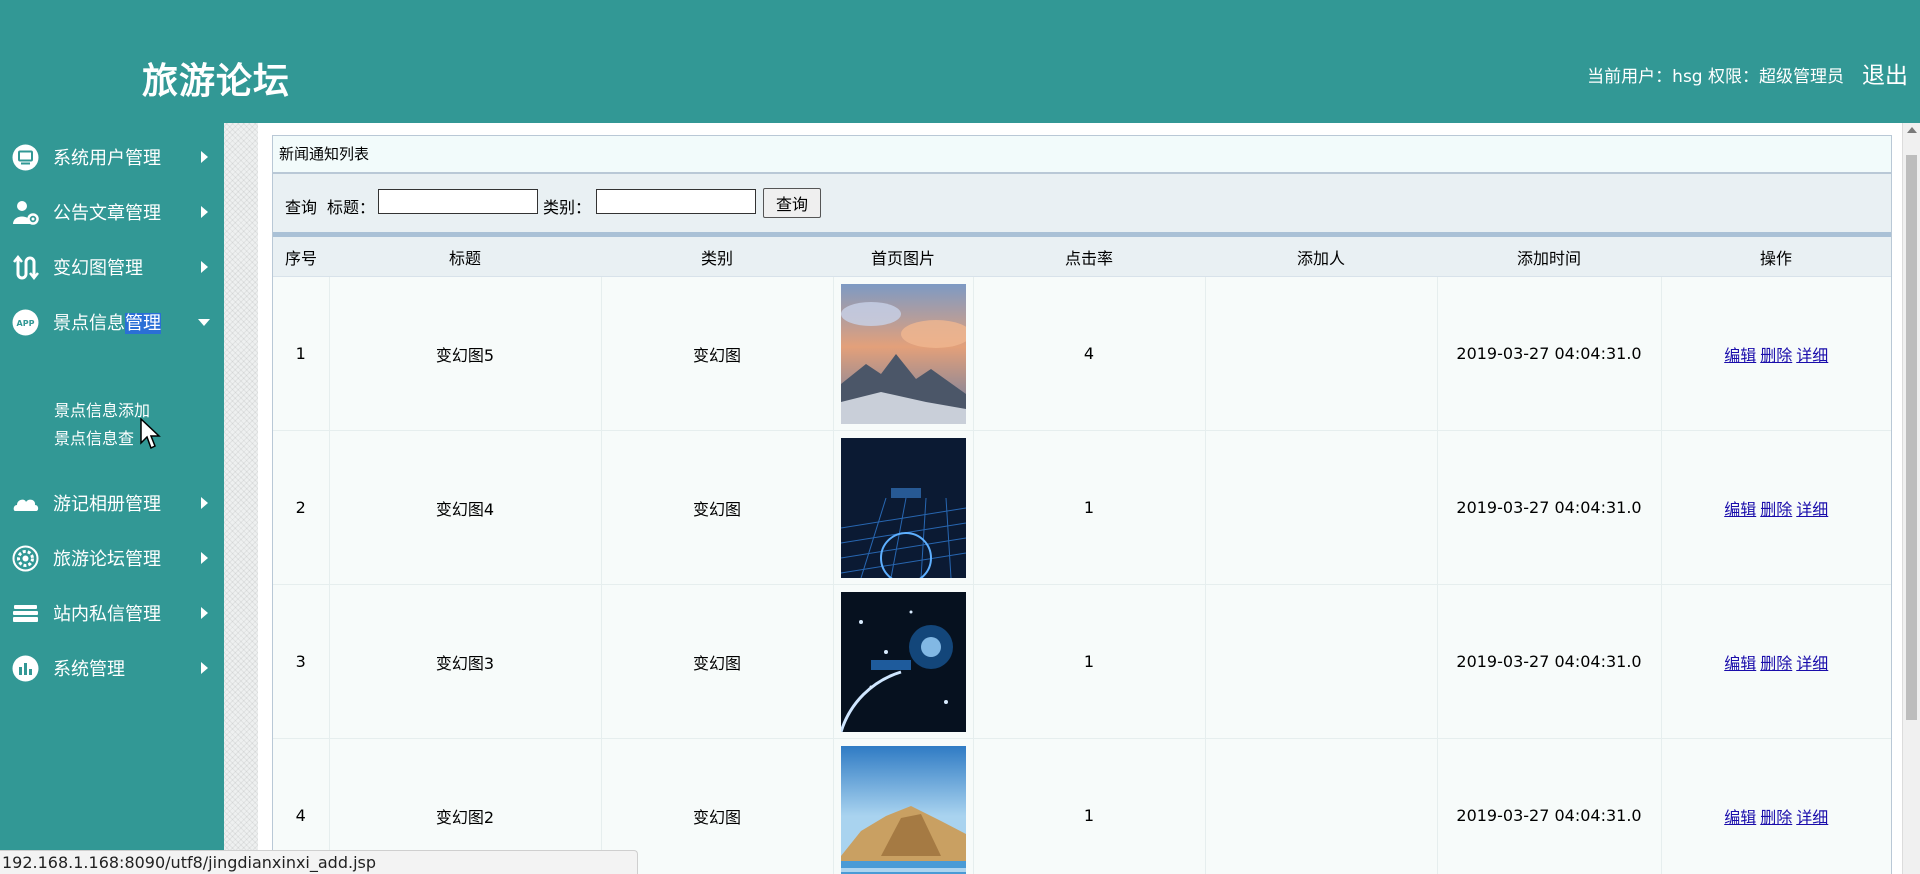 Image resolution: width=1920 pixels, height=874 pixels. What do you see at coordinates (351, 207) in the screenshot?
I see `title-label: 标题：` at bounding box center [351, 207].